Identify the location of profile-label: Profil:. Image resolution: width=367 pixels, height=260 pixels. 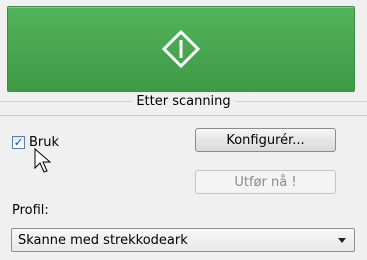
(30, 210).